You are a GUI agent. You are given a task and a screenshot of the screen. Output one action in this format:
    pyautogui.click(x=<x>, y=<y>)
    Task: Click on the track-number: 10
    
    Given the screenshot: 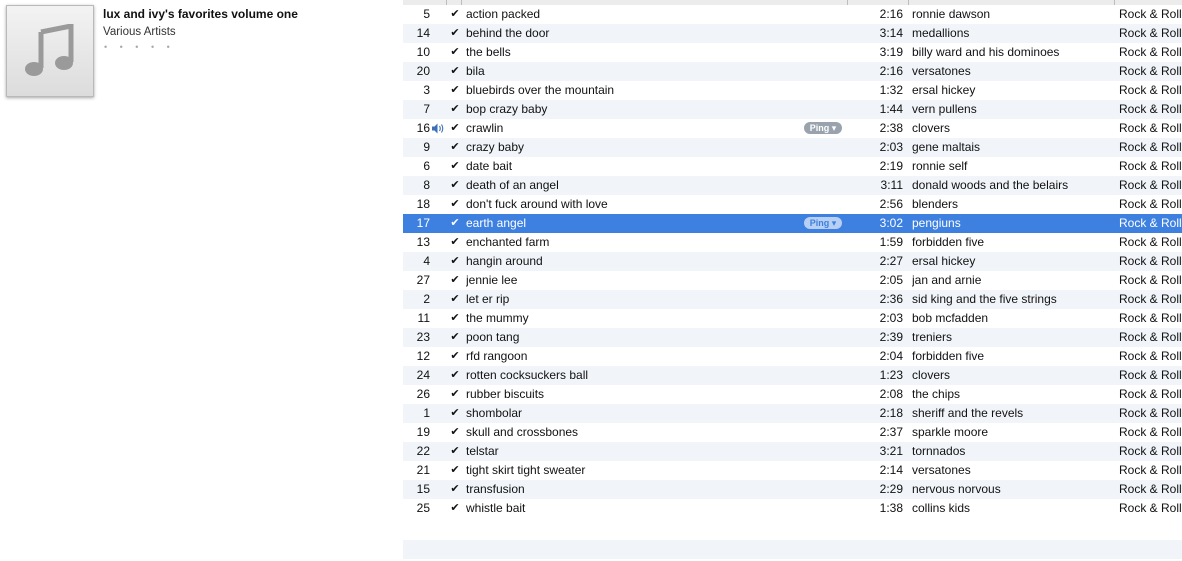 What is the action you would take?
    pyautogui.click(x=423, y=52)
    